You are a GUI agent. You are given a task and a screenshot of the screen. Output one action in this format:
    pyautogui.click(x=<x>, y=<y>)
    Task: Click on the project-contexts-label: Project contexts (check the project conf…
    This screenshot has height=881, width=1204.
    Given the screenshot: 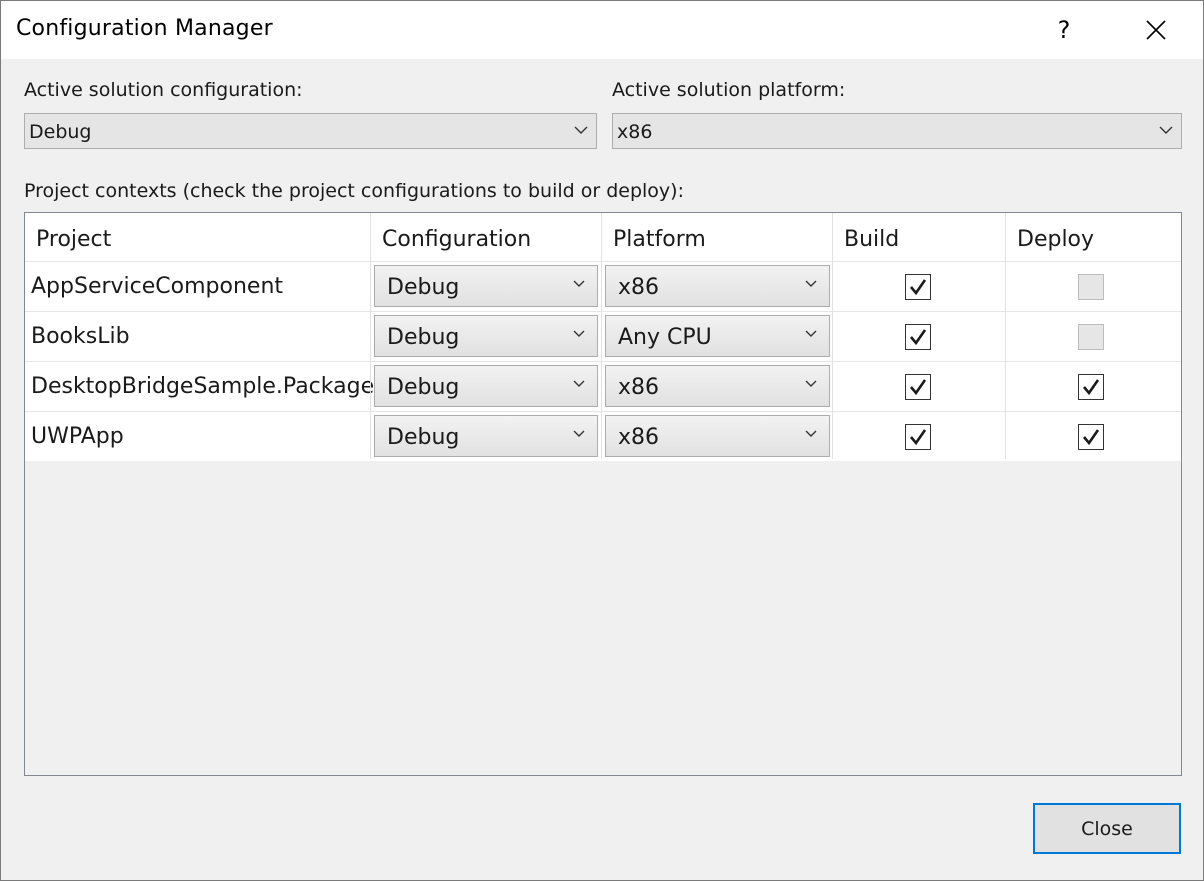 What is the action you would take?
    pyautogui.click(x=354, y=191)
    